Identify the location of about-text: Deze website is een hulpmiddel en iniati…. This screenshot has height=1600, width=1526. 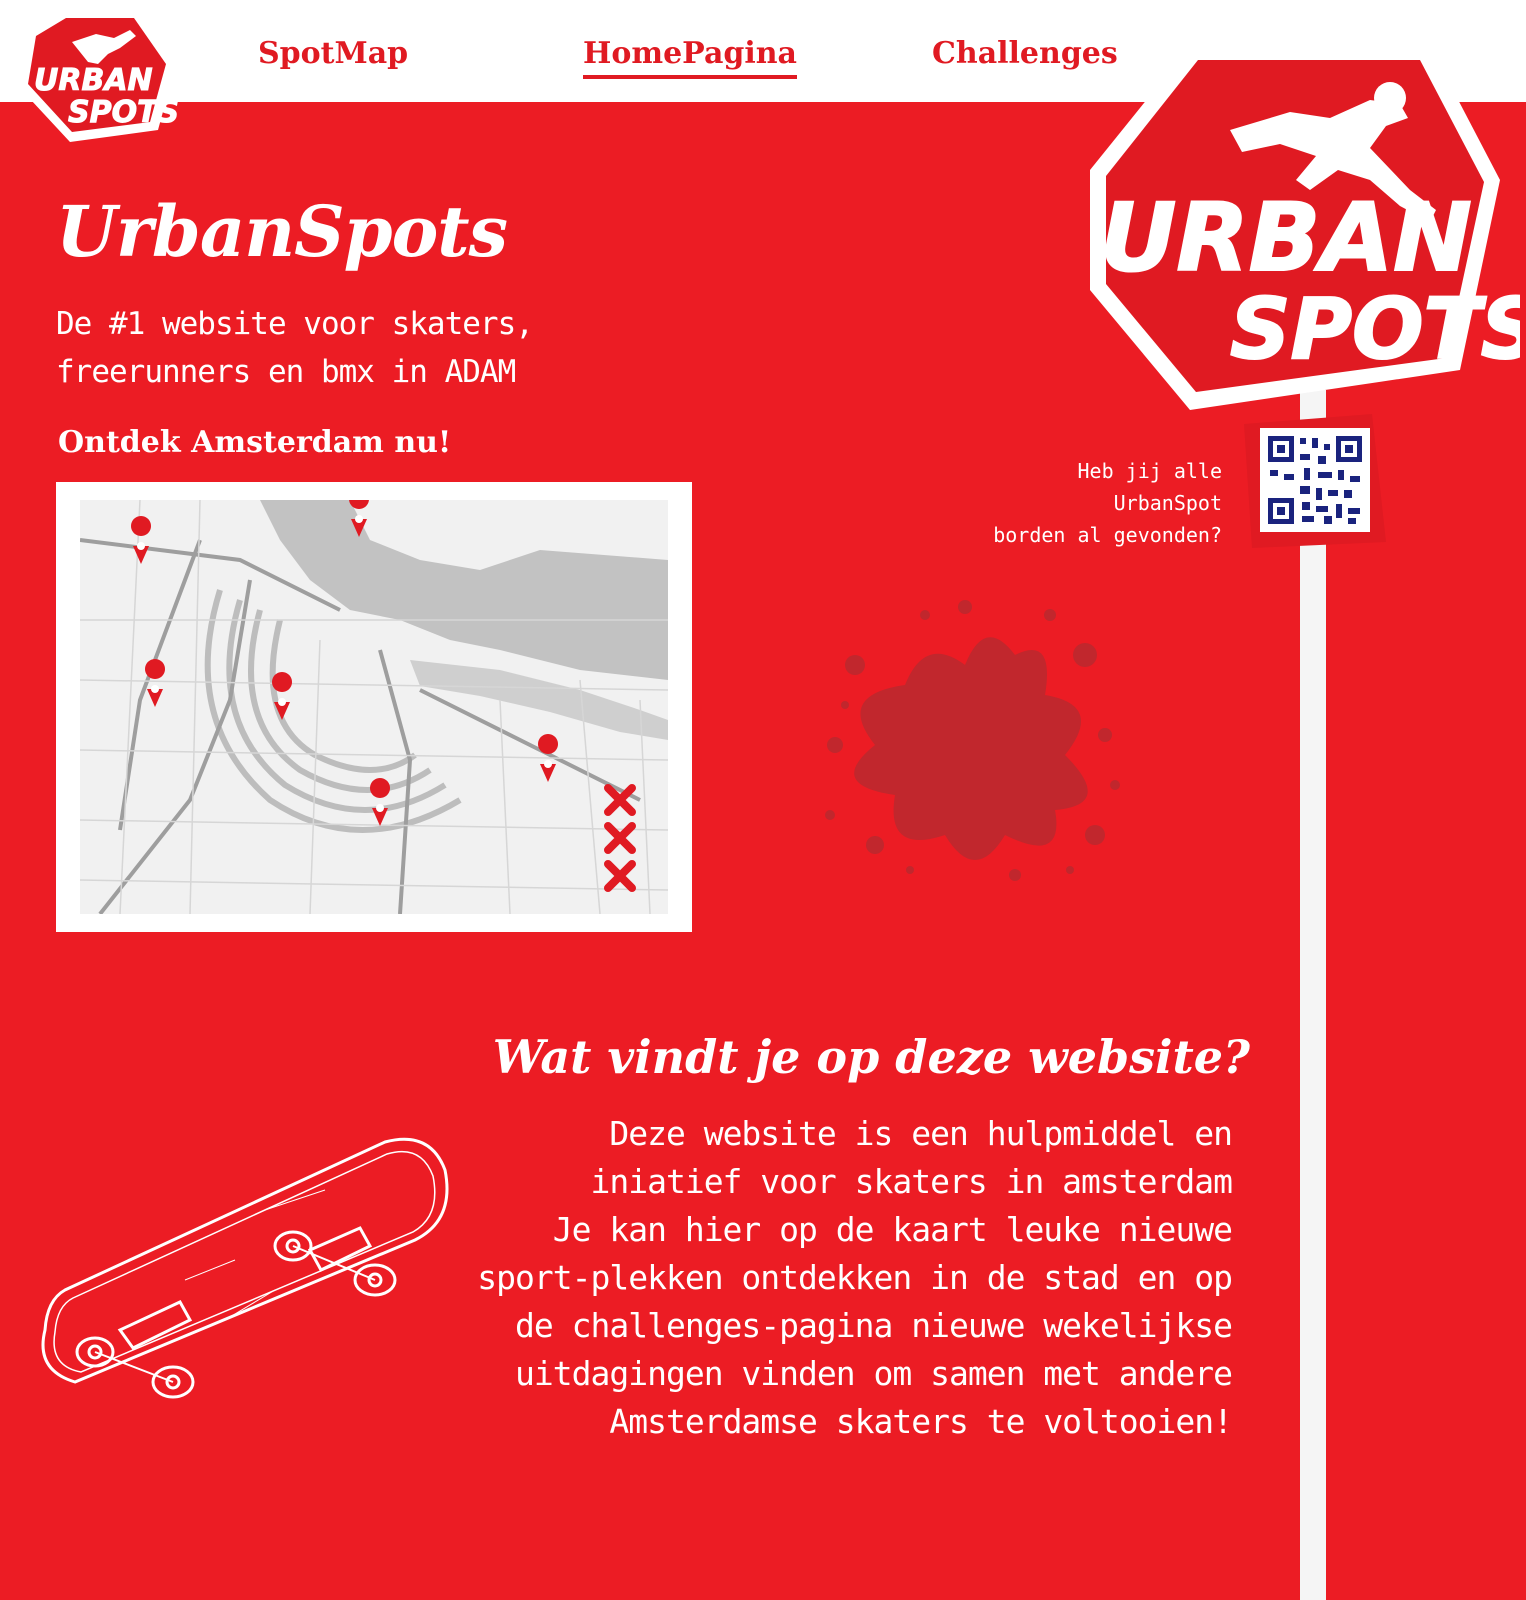
(851, 1278).